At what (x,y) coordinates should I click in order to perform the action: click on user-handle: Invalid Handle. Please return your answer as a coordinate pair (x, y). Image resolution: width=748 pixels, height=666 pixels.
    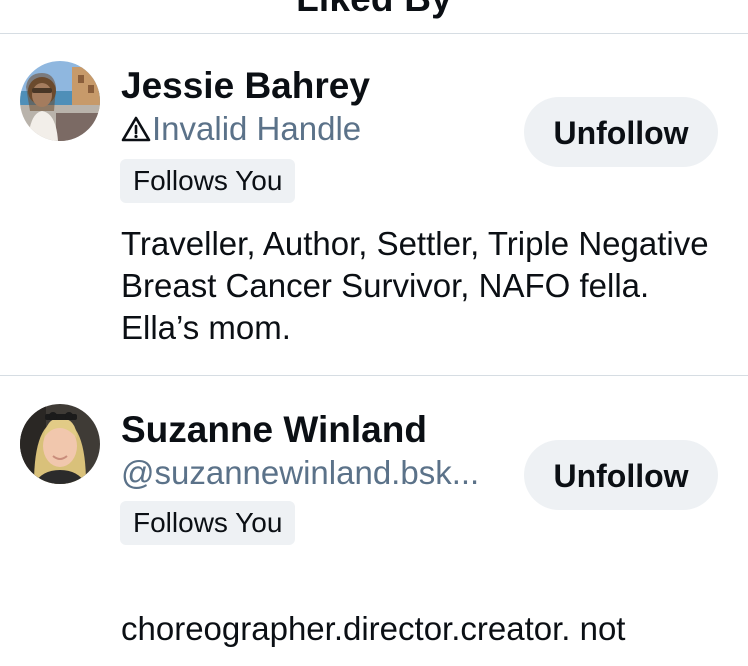
    Looking at the image, I should click on (241, 129).